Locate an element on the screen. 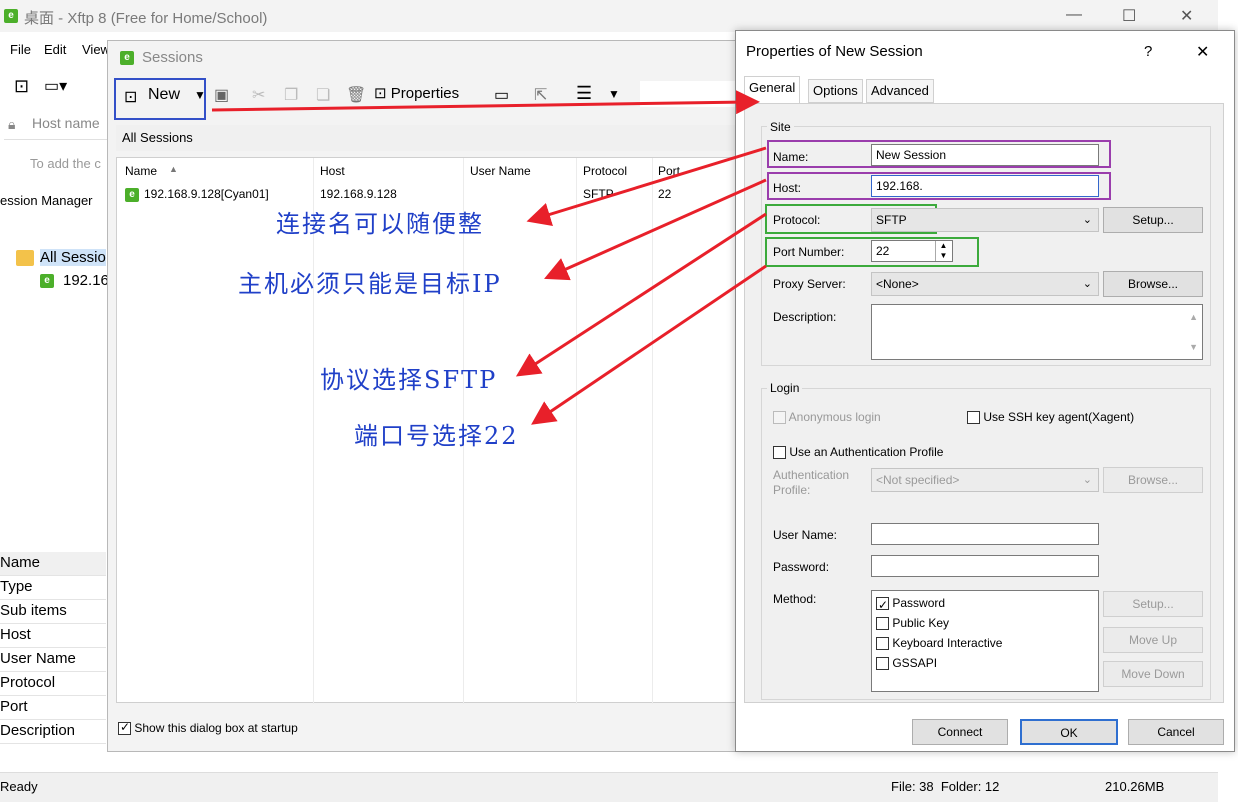  arrow-new-to-dialog is located at coordinates (485, 102).